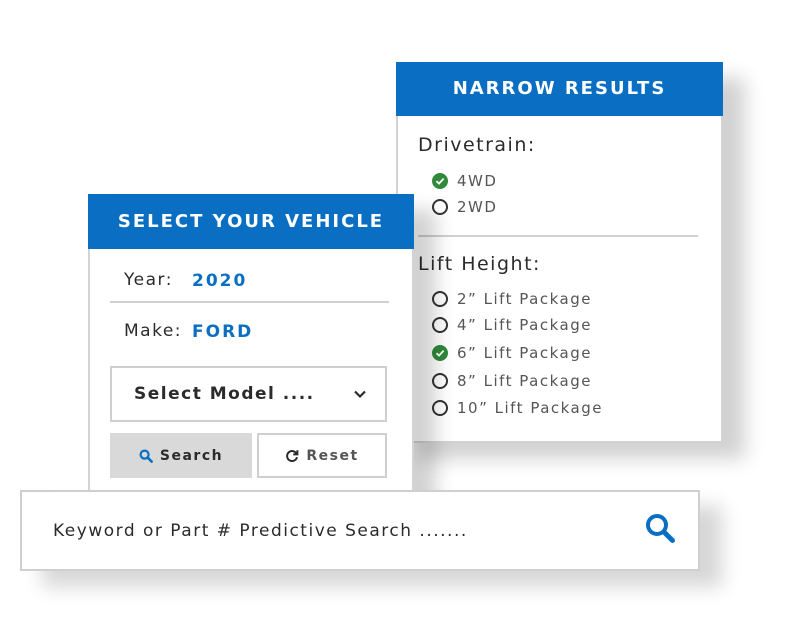  I want to click on narrow-results-title: NARROW RESULTS, so click(559, 89).